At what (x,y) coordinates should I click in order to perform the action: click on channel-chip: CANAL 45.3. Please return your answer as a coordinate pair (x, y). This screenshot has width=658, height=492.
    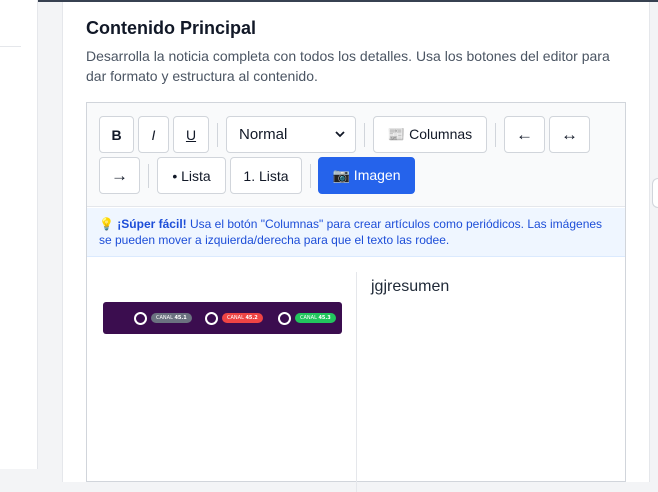
    Looking at the image, I should click on (307, 318).